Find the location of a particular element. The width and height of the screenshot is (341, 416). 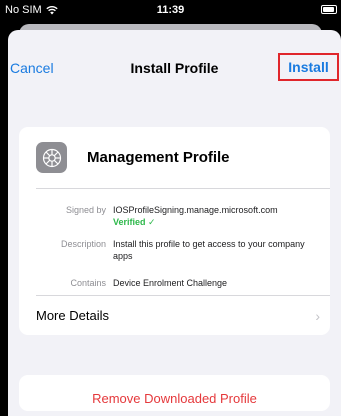

install-button: Install is located at coordinates (308, 67).